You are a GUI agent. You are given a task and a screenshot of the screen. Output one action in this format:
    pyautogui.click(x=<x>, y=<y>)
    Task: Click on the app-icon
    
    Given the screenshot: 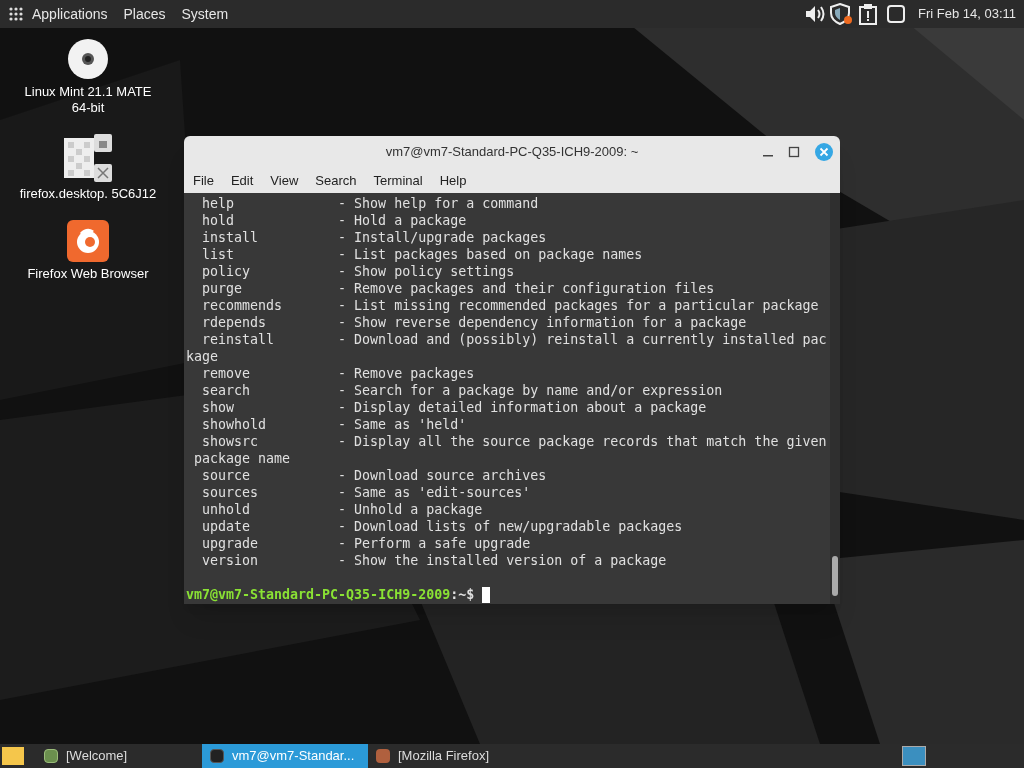 What is the action you would take?
    pyautogui.click(x=51, y=756)
    